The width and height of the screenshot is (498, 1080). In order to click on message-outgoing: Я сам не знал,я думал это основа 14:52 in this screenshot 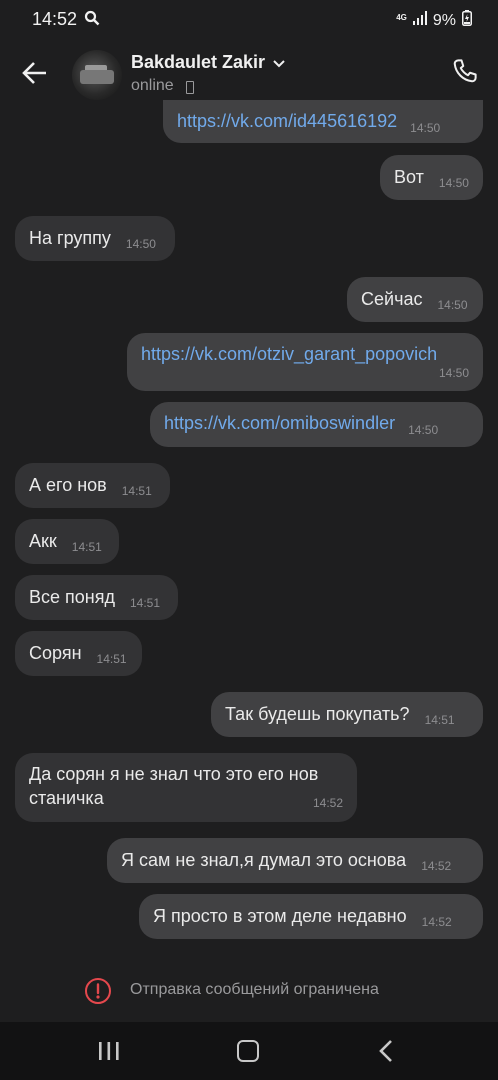, I will do `click(295, 860)`.